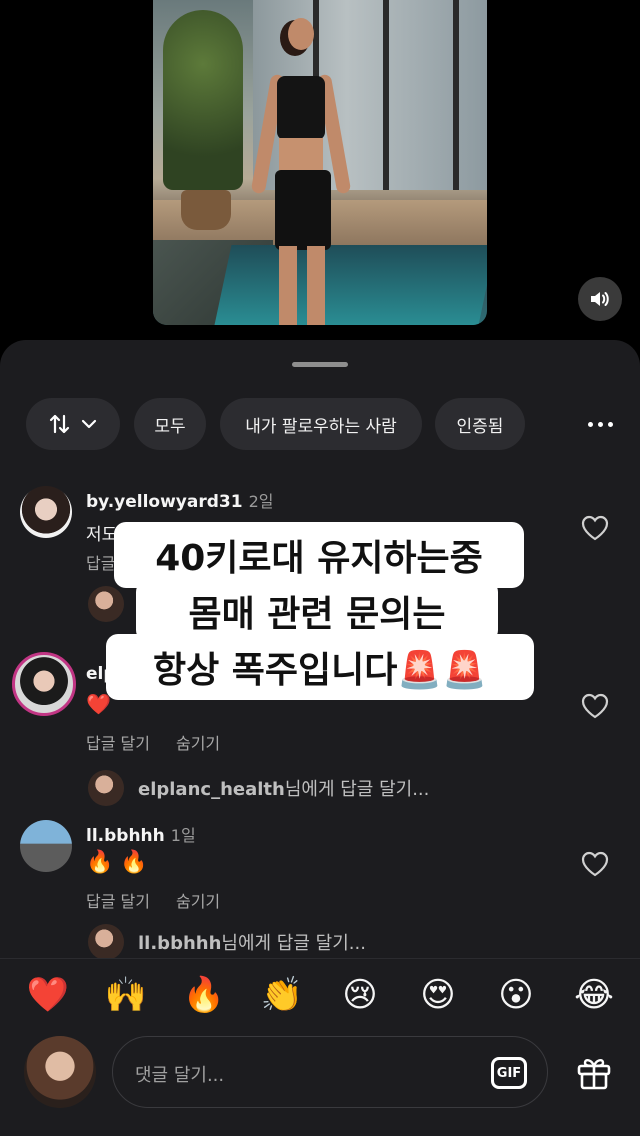 The width and height of the screenshot is (640, 1136). What do you see at coordinates (117, 862) in the screenshot?
I see `comment-text: 🔥 🔥` at bounding box center [117, 862].